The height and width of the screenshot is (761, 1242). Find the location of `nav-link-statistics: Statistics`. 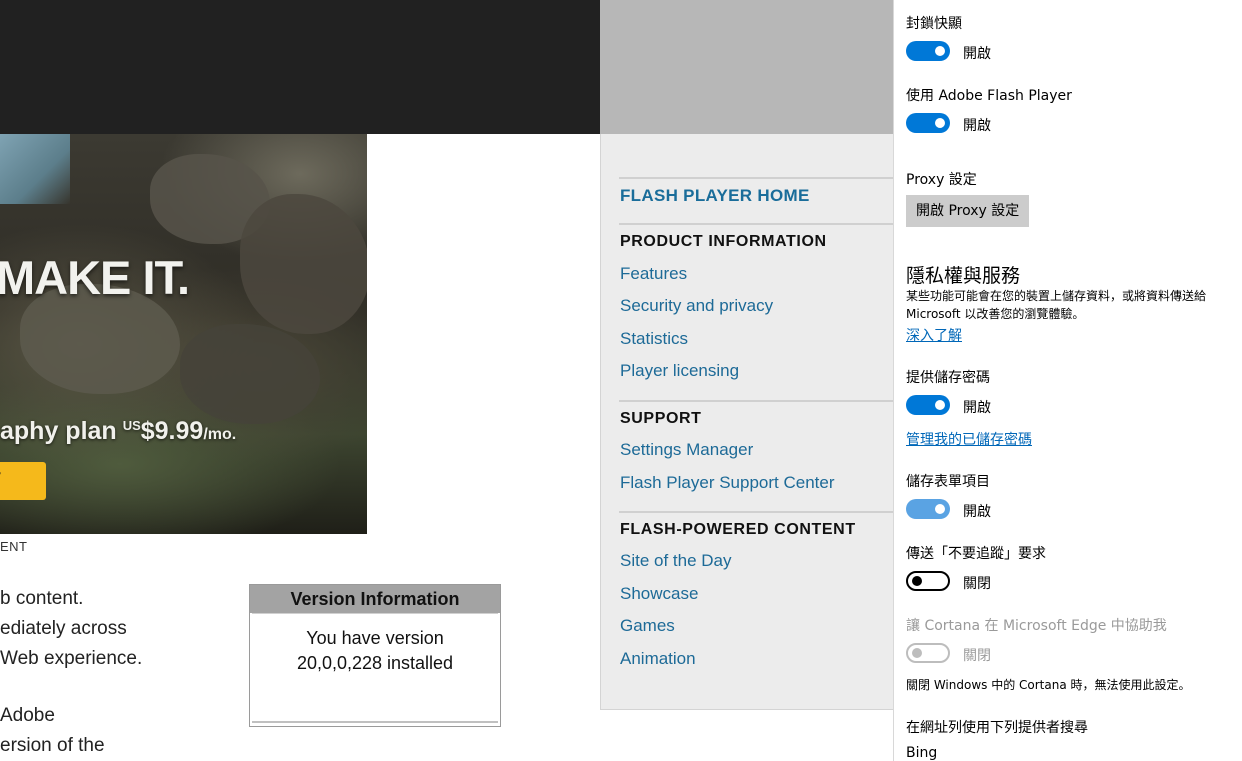

nav-link-statistics: Statistics is located at coordinates (654, 339).